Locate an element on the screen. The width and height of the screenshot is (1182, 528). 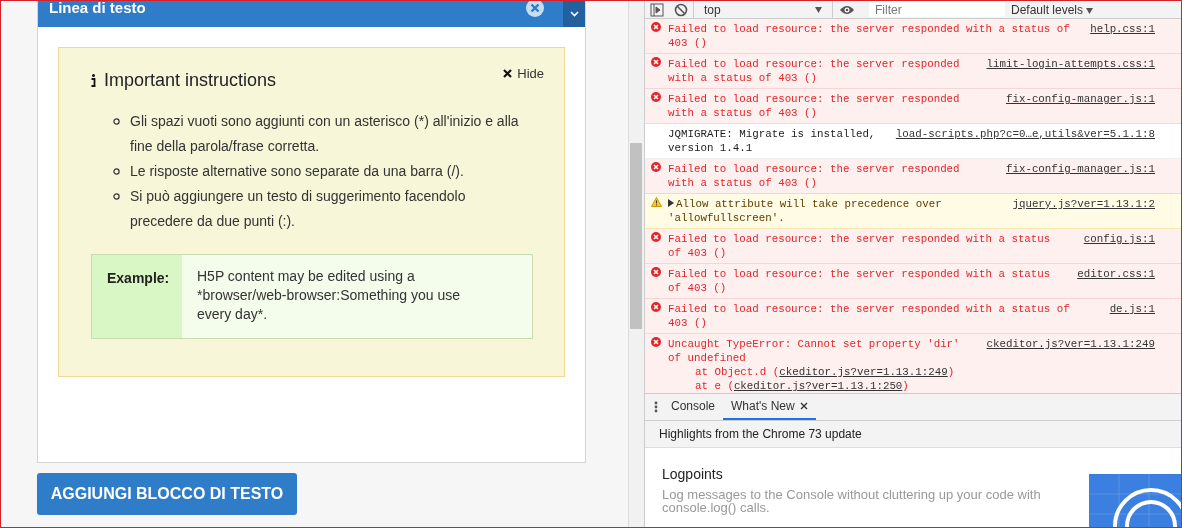
add-text-block-button: AGGIUNGI BLOCCO DI TESTO is located at coordinates (167, 494).